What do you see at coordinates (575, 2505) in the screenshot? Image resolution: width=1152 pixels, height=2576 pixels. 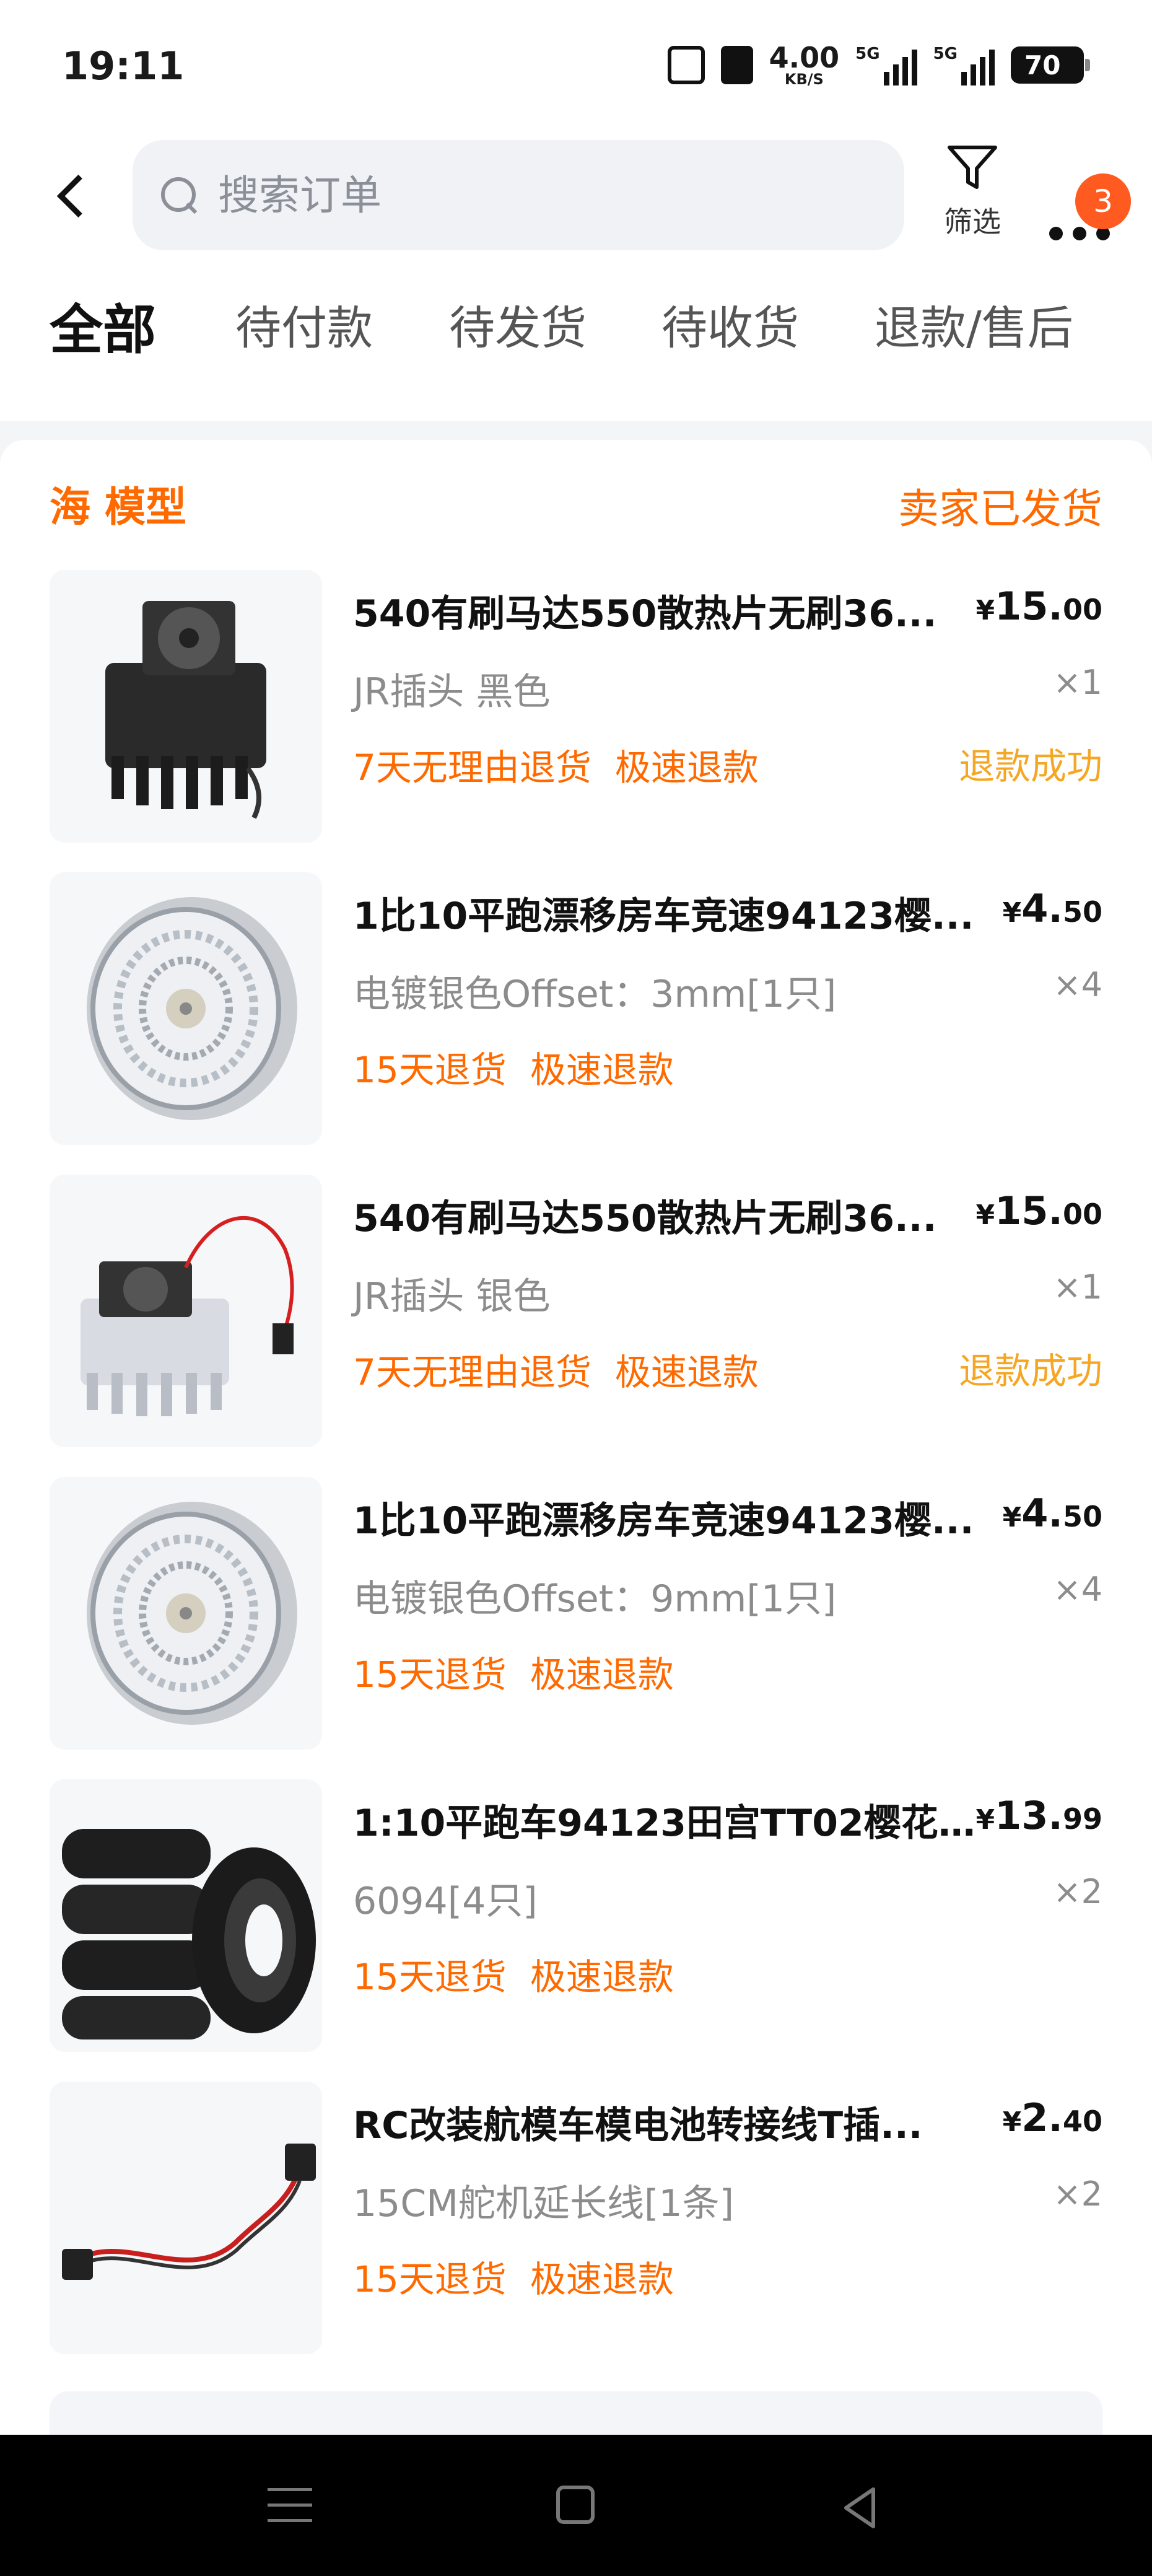 I see `home-icon` at bounding box center [575, 2505].